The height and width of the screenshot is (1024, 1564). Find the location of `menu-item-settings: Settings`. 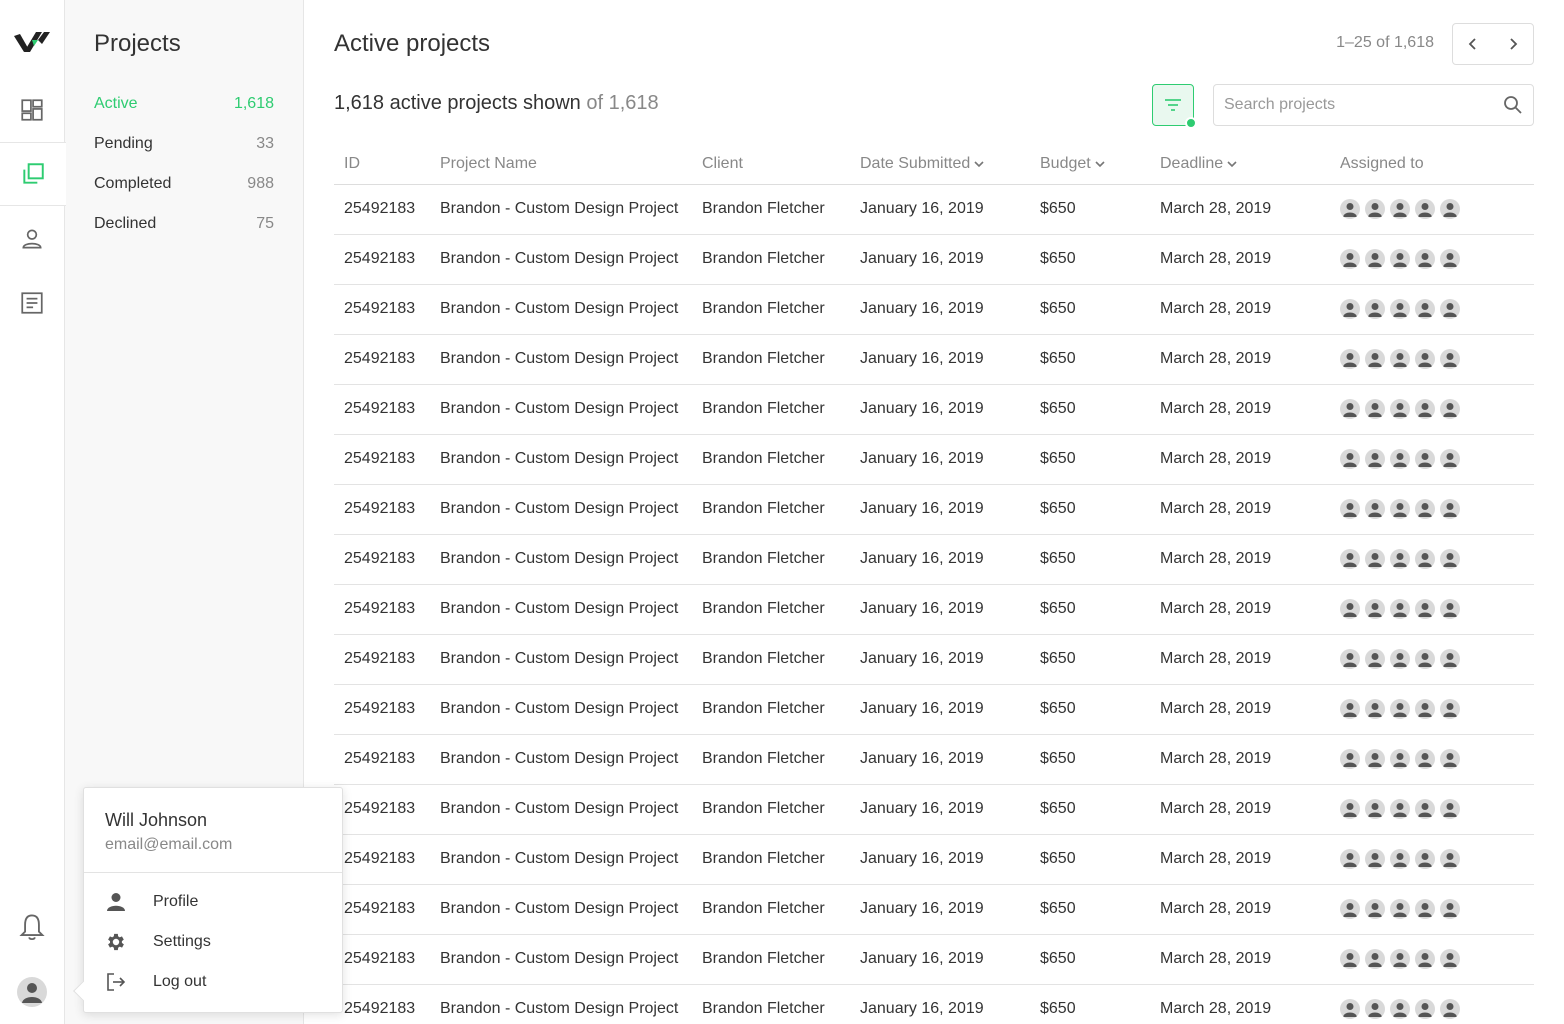

menu-item-settings: Settings is located at coordinates (215, 942).